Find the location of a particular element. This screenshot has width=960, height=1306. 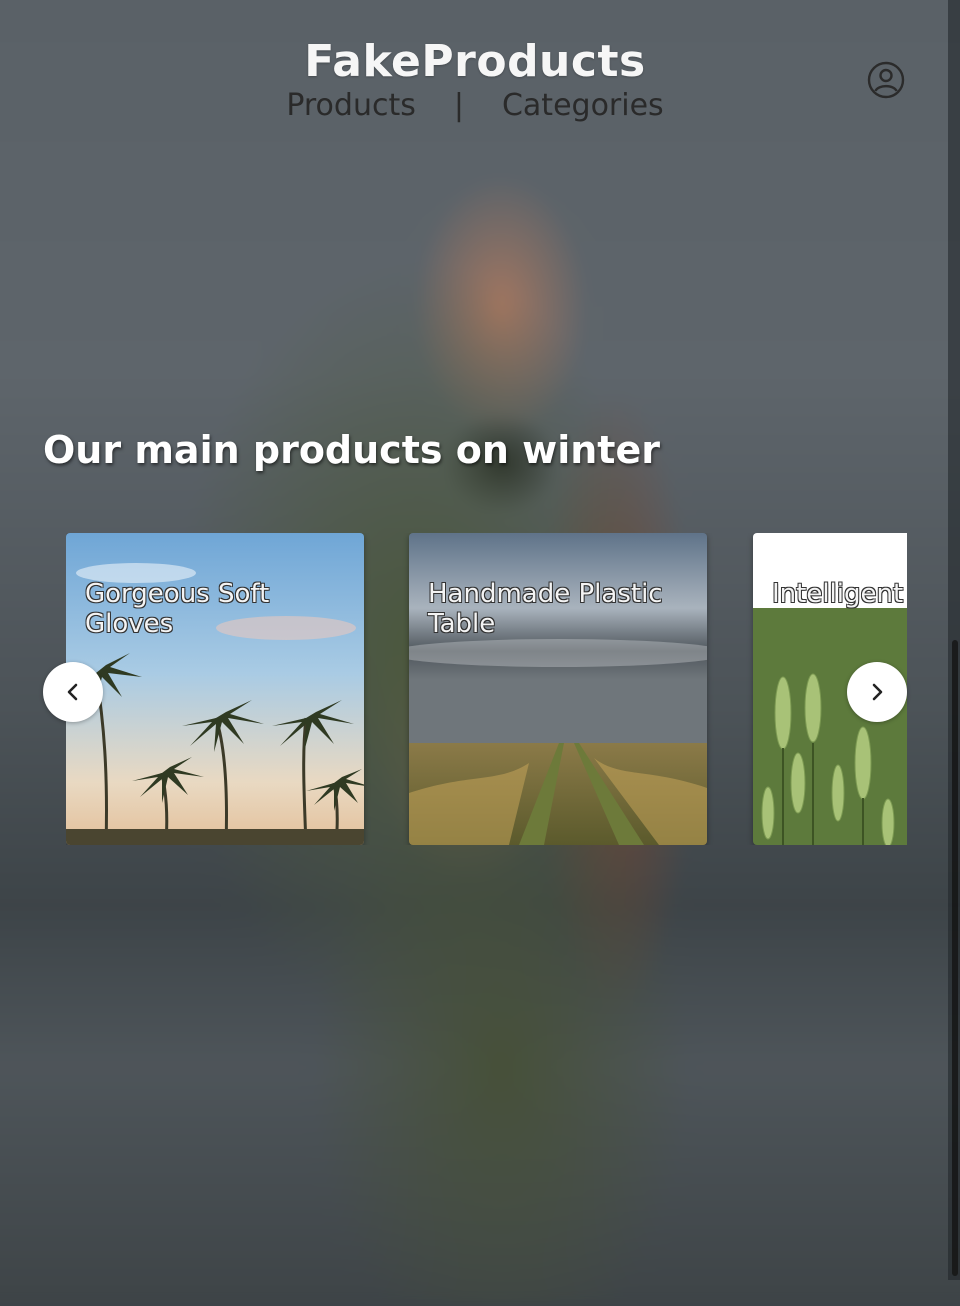

card-title: Intelligent Gloves is located at coordinates (839, 594).